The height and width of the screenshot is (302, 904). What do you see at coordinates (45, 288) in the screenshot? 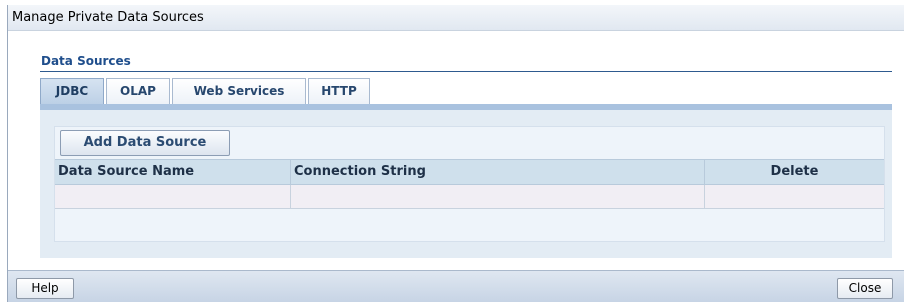
I see `help-button: Help` at bounding box center [45, 288].